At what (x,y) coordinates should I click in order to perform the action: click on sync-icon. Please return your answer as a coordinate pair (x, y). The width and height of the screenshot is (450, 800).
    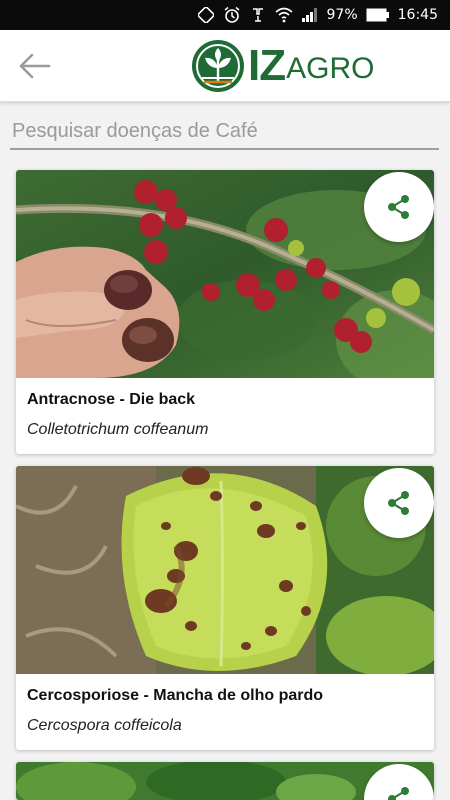
    Looking at the image, I should click on (206, 15).